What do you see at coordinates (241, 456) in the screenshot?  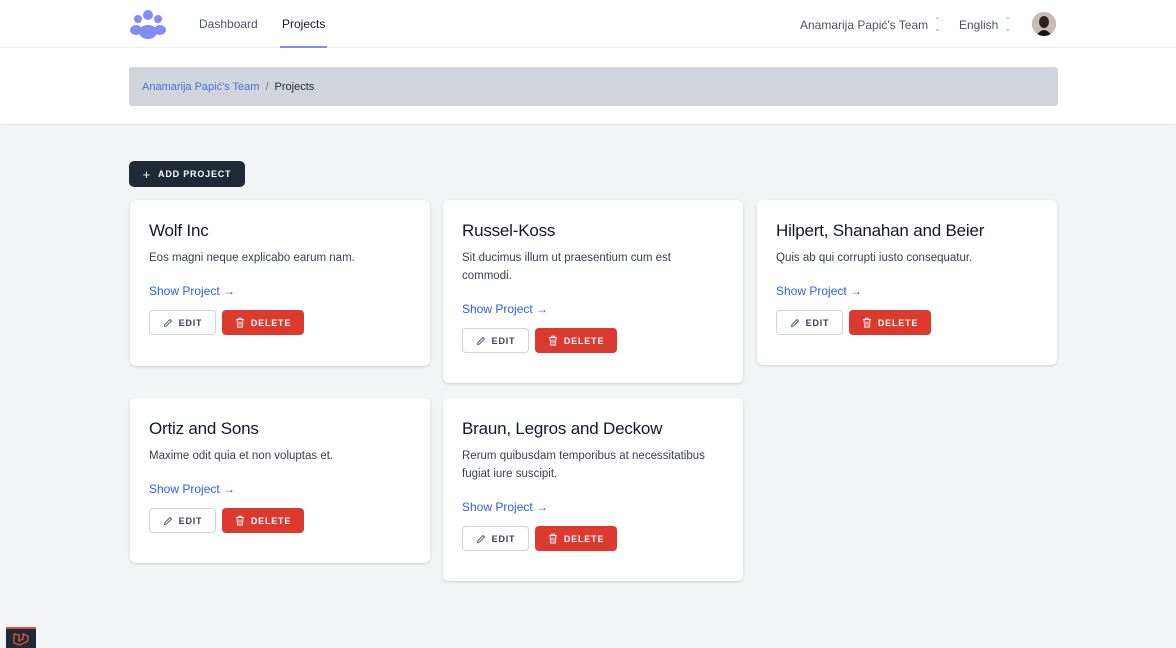 I see `project-description: Maxime odit quia et non voluptas et.` at bounding box center [241, 456].